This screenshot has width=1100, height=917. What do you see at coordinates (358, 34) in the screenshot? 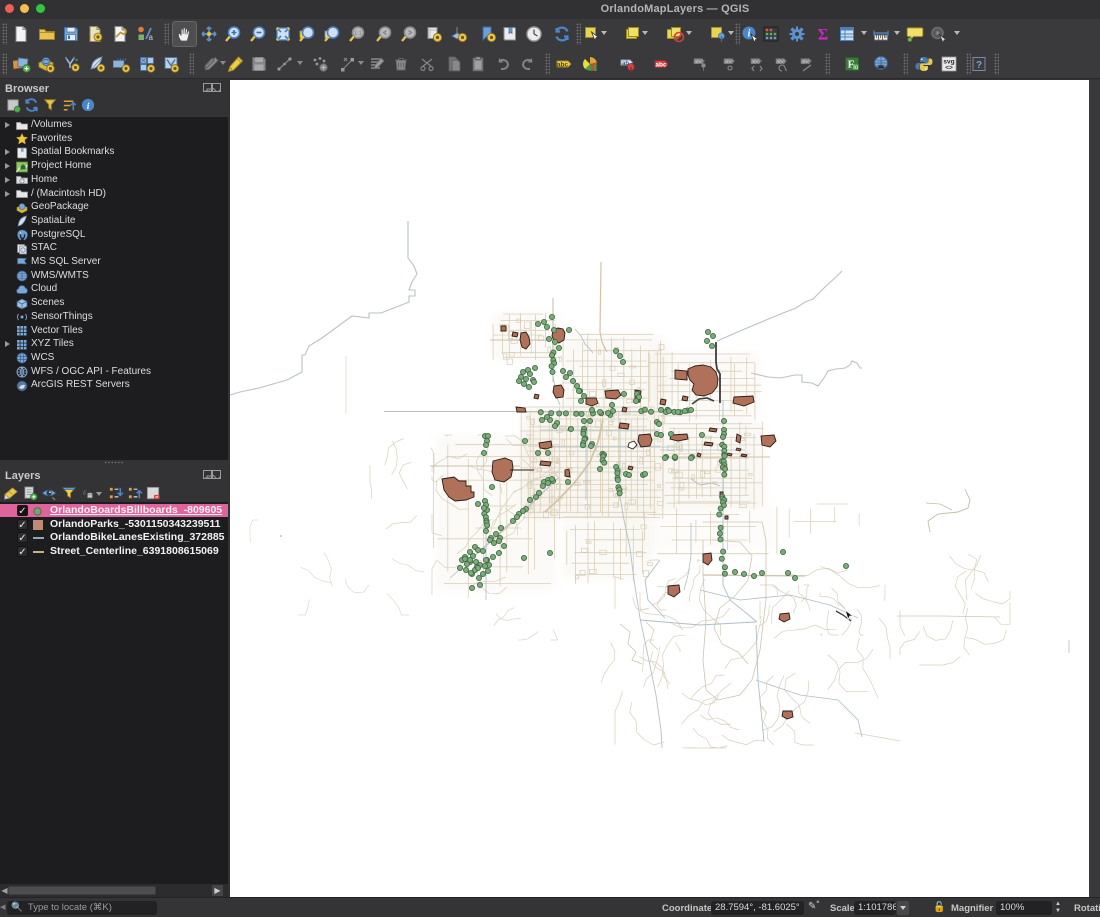
I see `svg-text: 1:1` at bounding box center [358, 34].